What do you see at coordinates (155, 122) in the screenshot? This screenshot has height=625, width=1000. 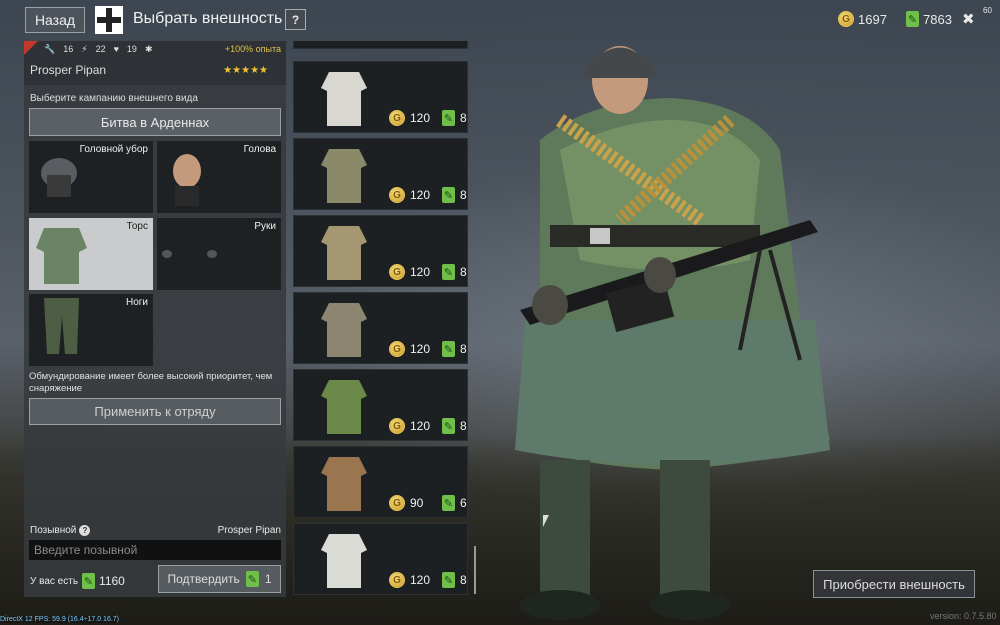 I see `campaign-select-button: Битва в Арденнах` at bounding box center [155, 122].